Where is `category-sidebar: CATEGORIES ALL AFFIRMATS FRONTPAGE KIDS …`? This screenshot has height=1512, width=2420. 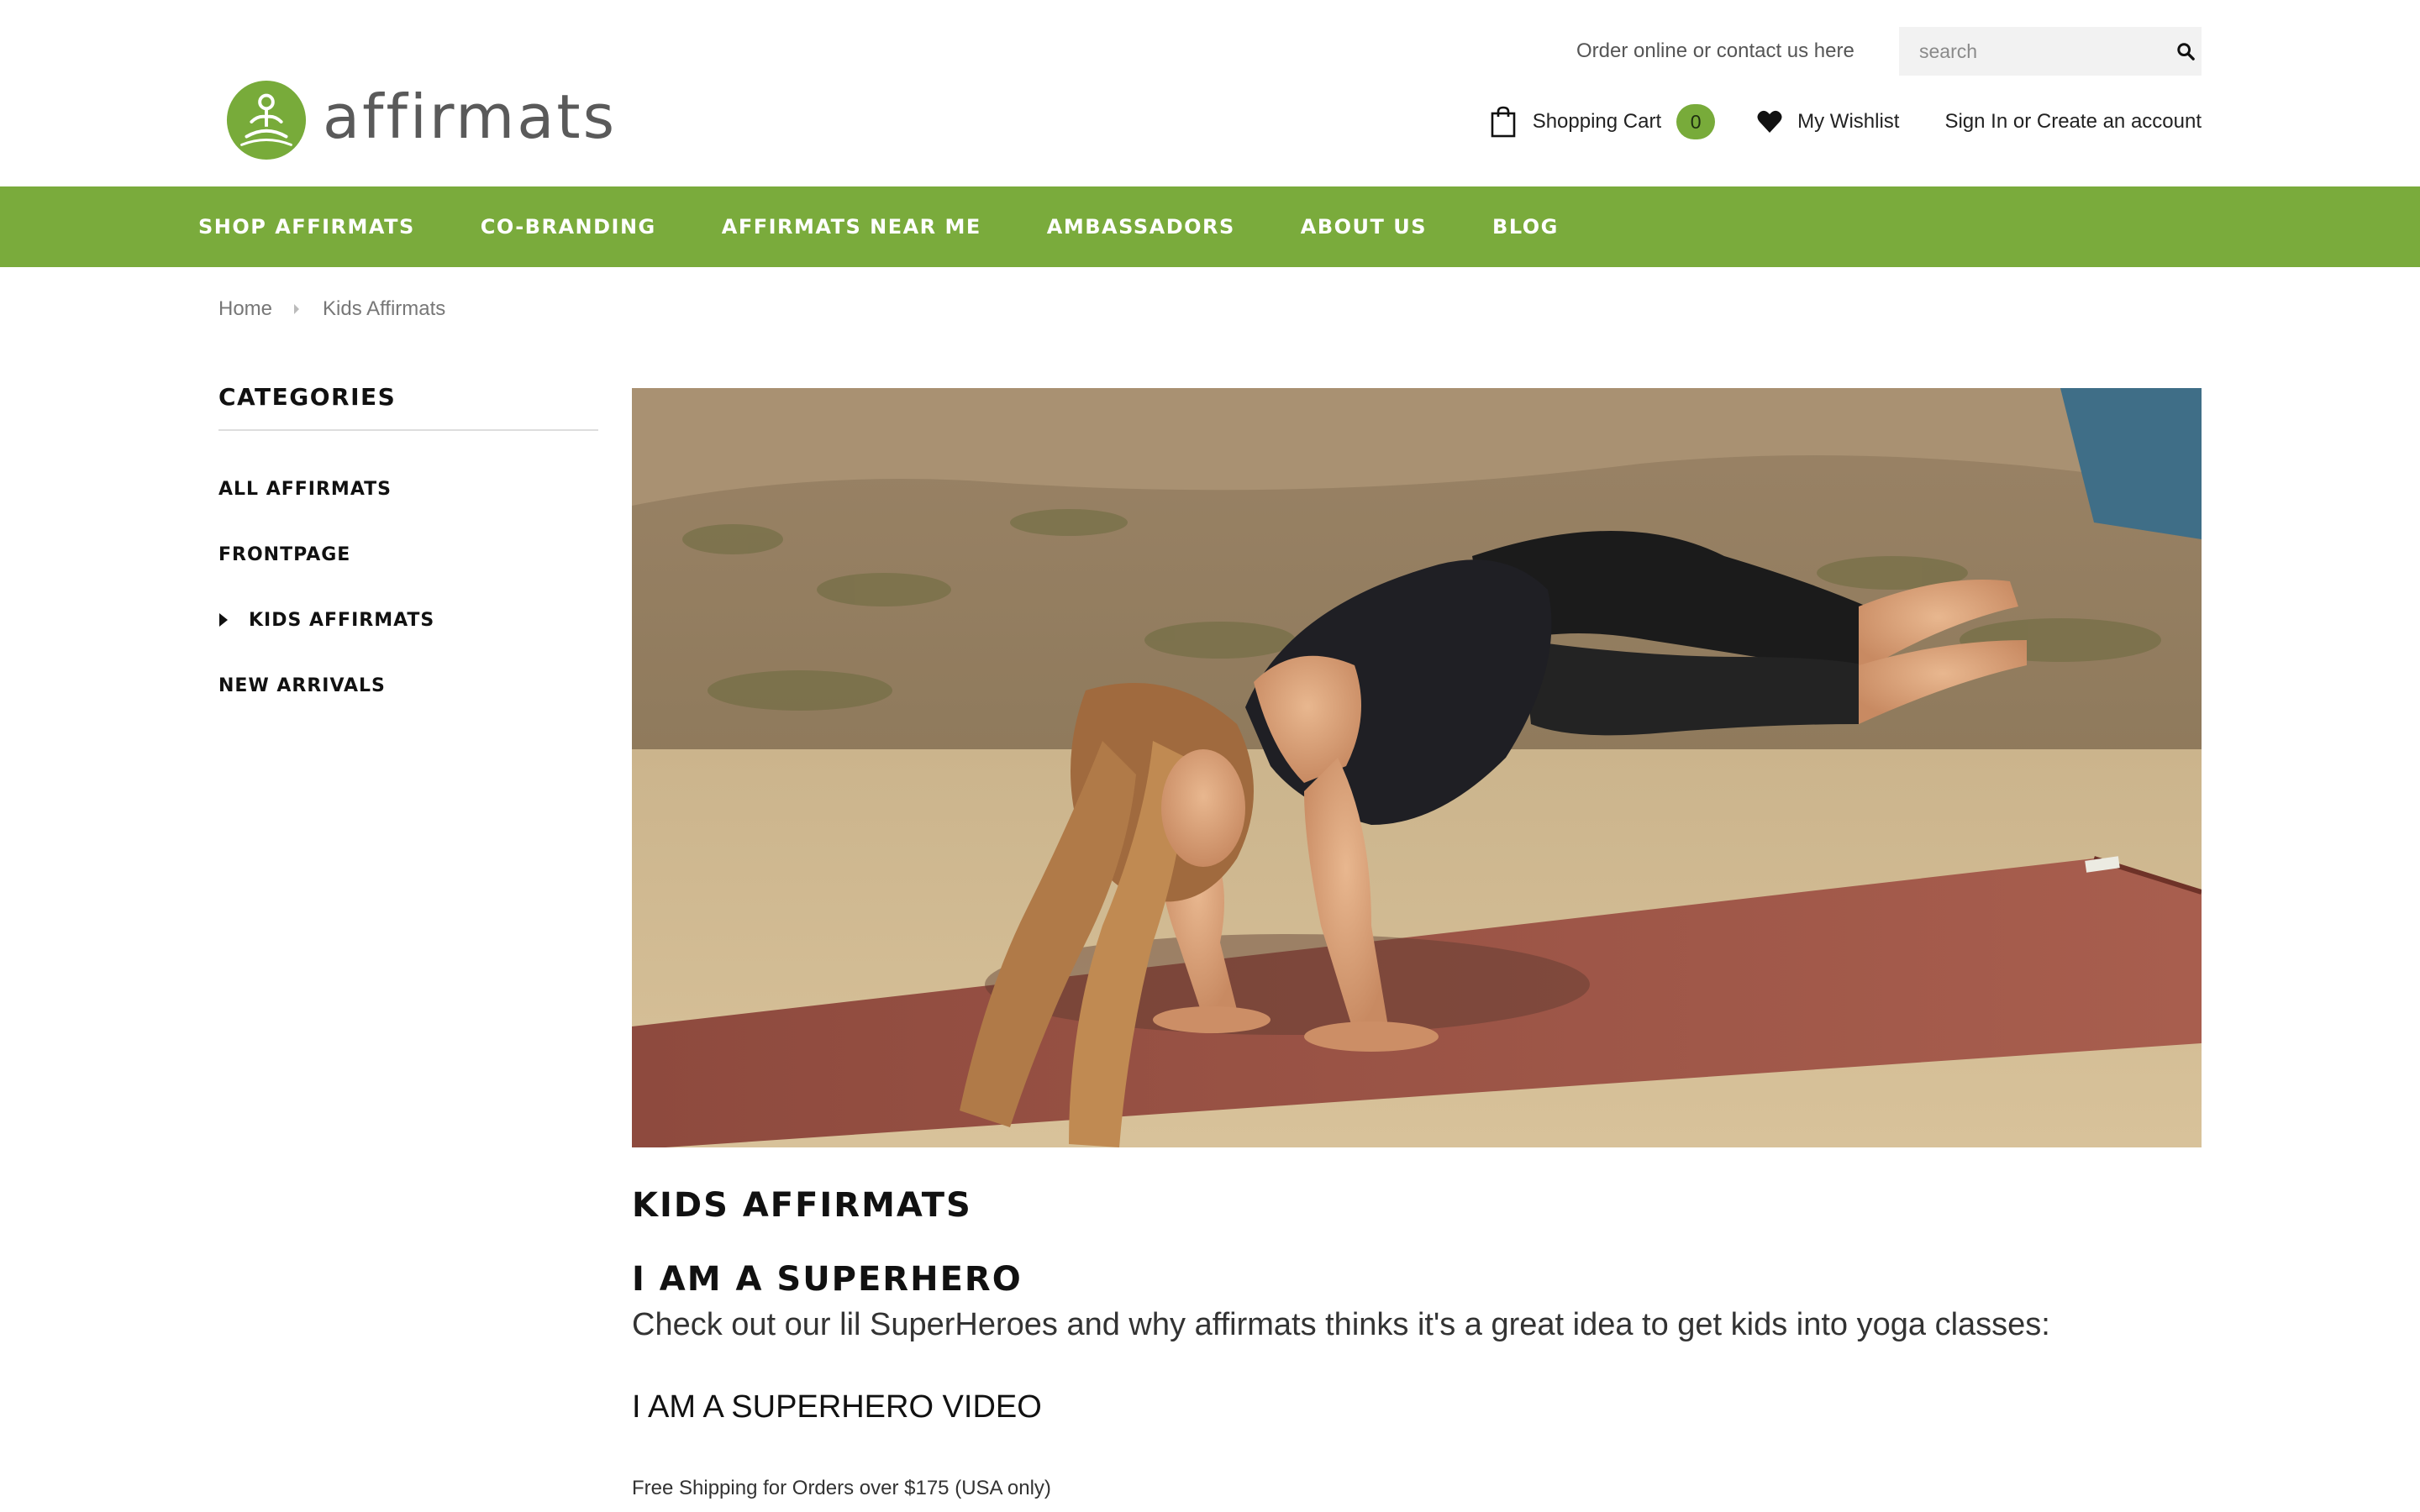
category-sidebar: CATEGORIES ALL AFFIRMATS FRONTPAGE KIDS … is located at coordinates (408, 550).